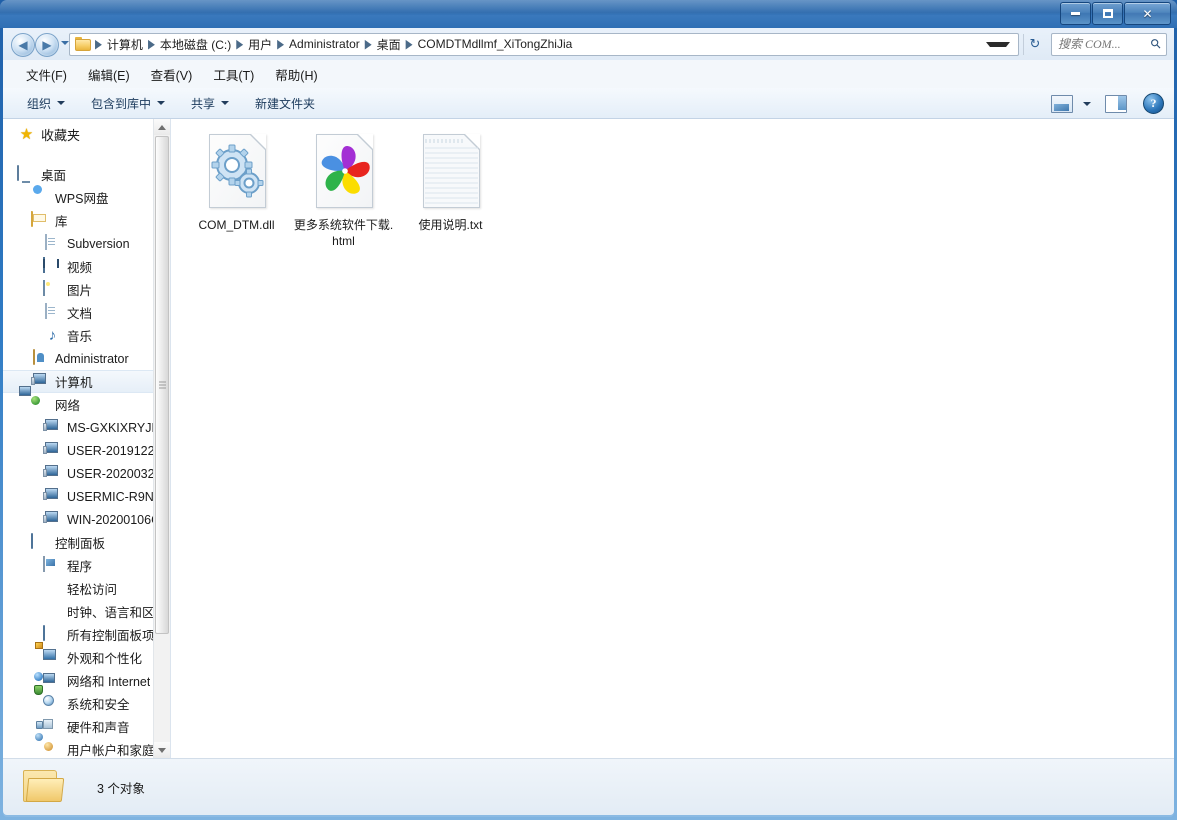 This screenshot has width=1177, height=820. I want to click on sidebar-item-programs: 程序, so click(86, 565).